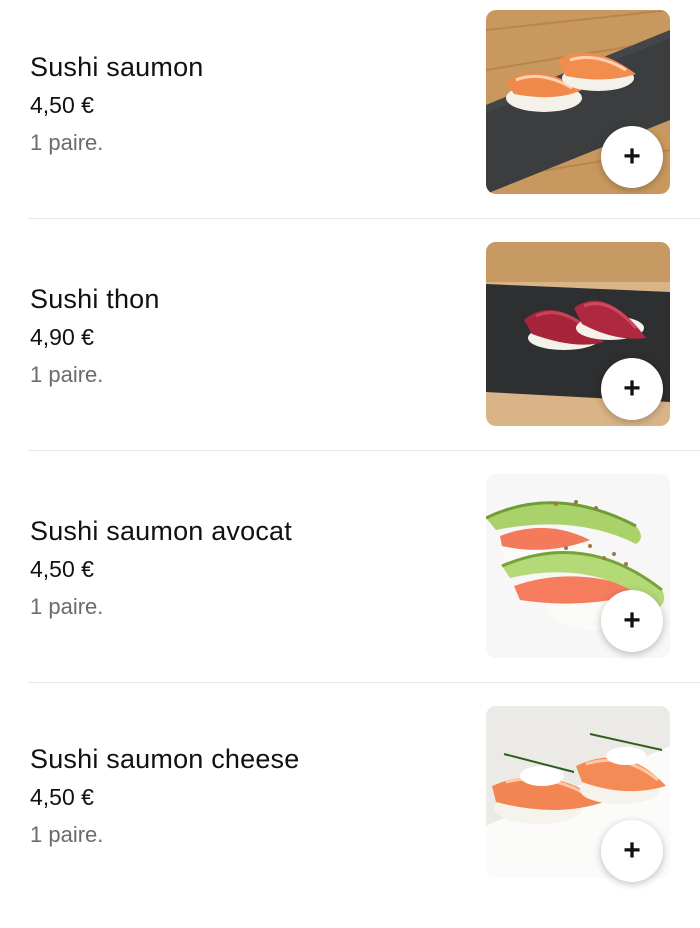 This screenshot has height=928, width=700. What do you see at coordinates (62, 337) in the screenshot?
I see `item-price: 4,90 €` at bounding box center [62, 337].